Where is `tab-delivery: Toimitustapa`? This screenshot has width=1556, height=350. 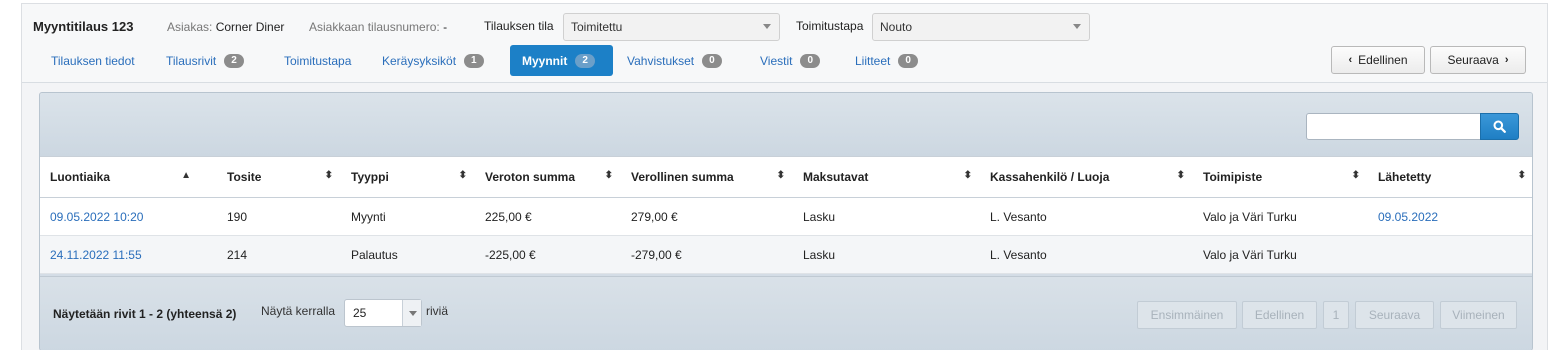
tab-delivery: Toimitustapa is located at coordinates (317, 60).